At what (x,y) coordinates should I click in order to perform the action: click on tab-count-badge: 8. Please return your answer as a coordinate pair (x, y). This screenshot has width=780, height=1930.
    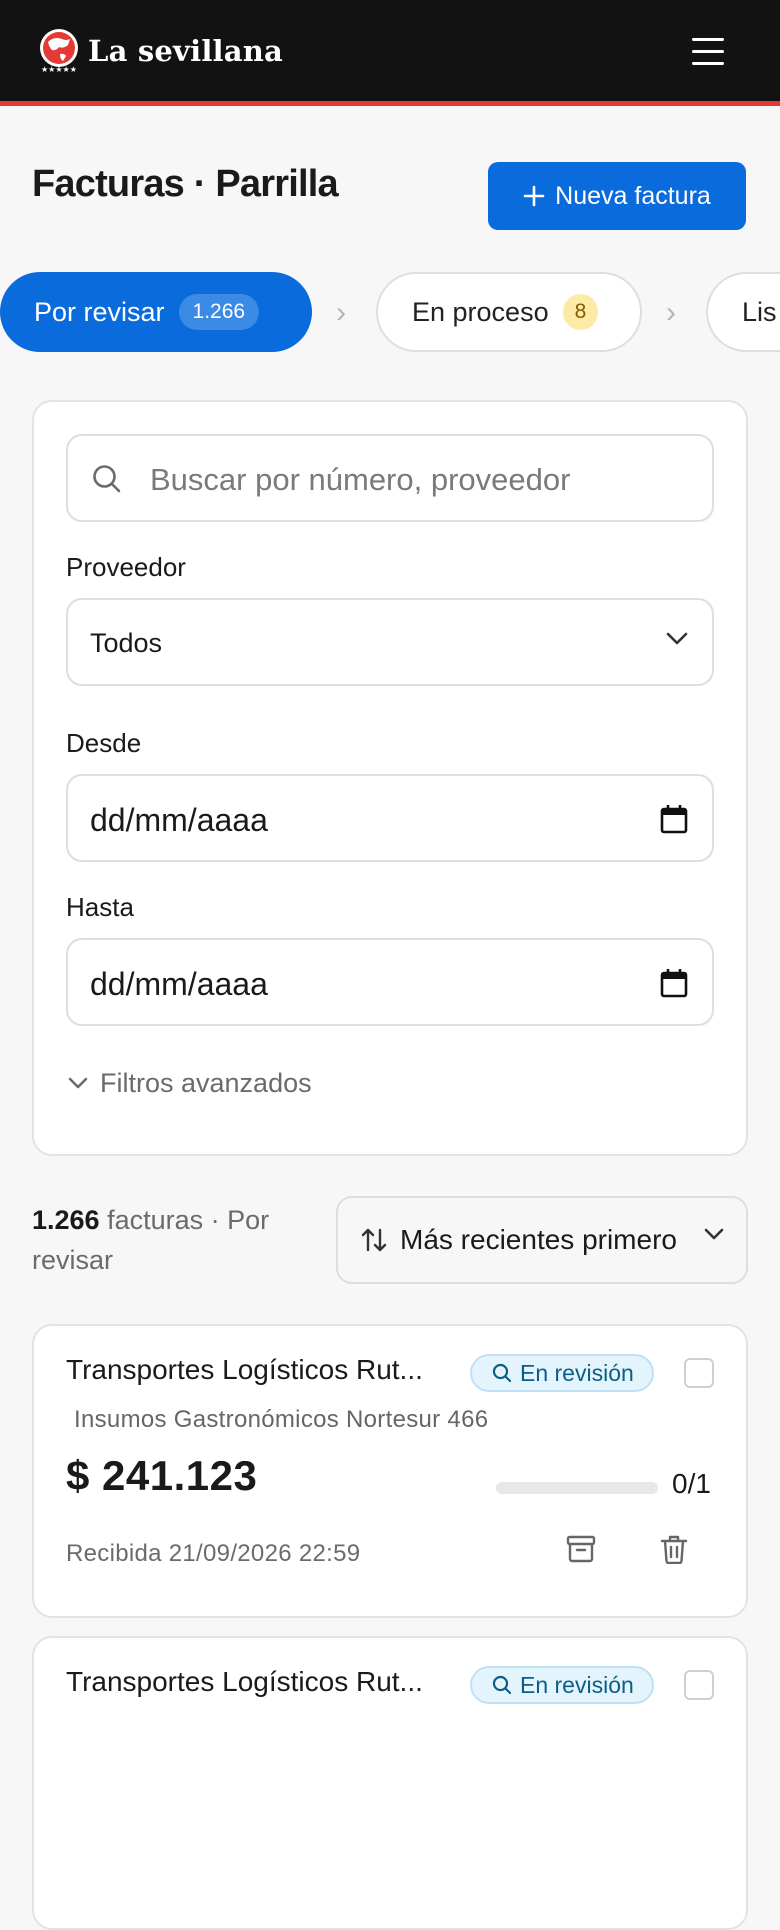
    Looking at the image, I should click on (580, 312).